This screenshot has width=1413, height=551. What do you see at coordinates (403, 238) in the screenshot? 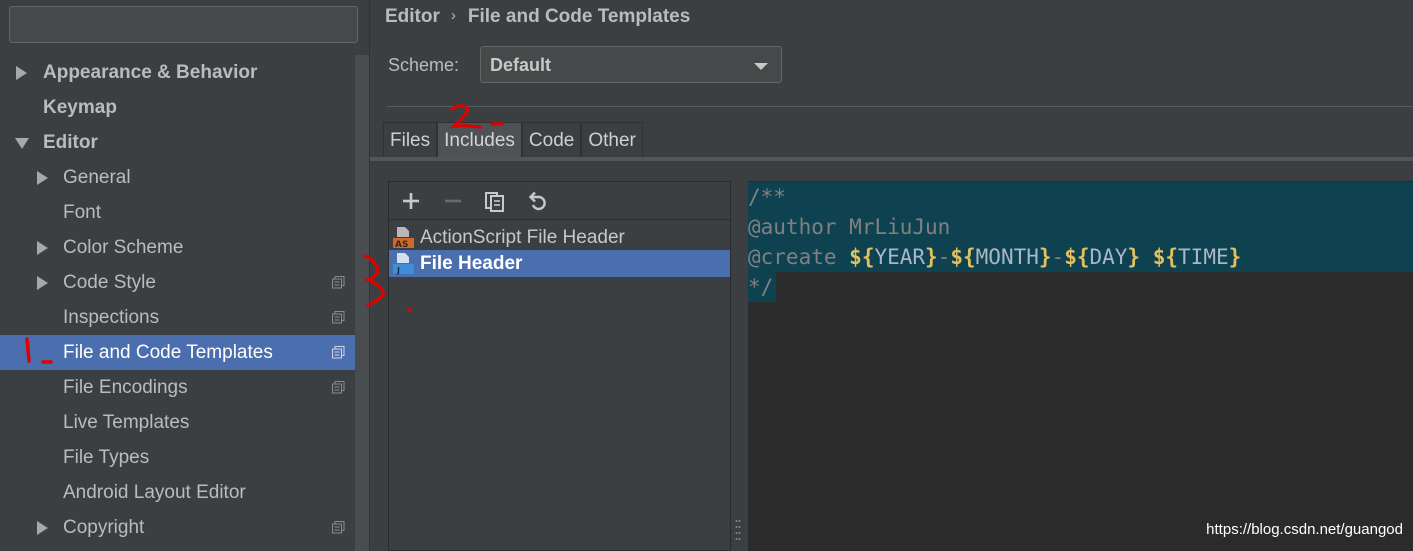
I see `actionscript-file-icon: AS` at bounding box center [403, 238].